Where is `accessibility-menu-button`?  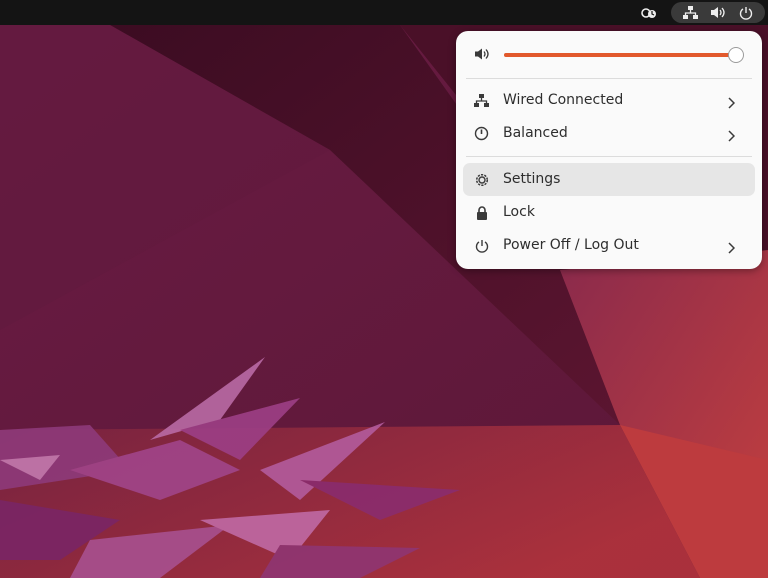
accessibility-menu-button is located at coordinates (649, 12).